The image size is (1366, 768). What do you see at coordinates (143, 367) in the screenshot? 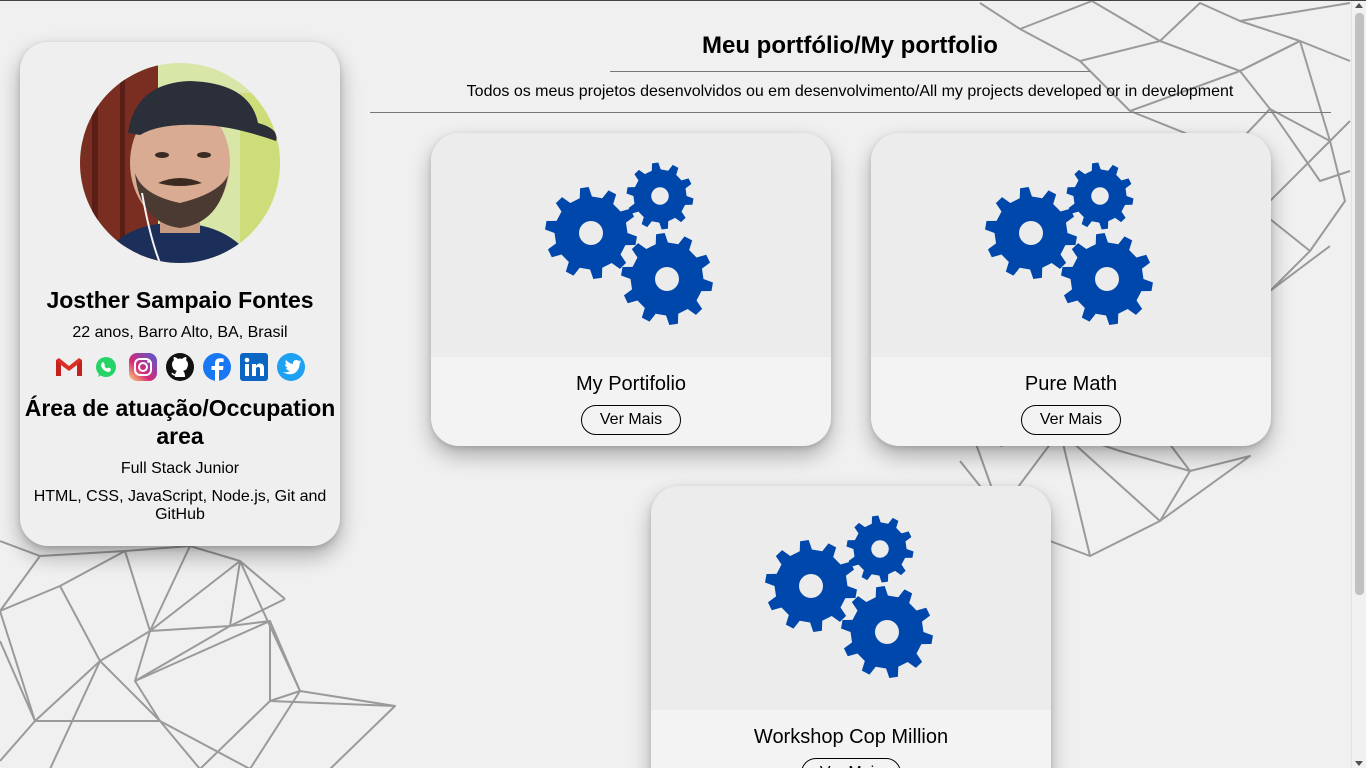
I see `instagram-icon` at bounding box center [143, 367].